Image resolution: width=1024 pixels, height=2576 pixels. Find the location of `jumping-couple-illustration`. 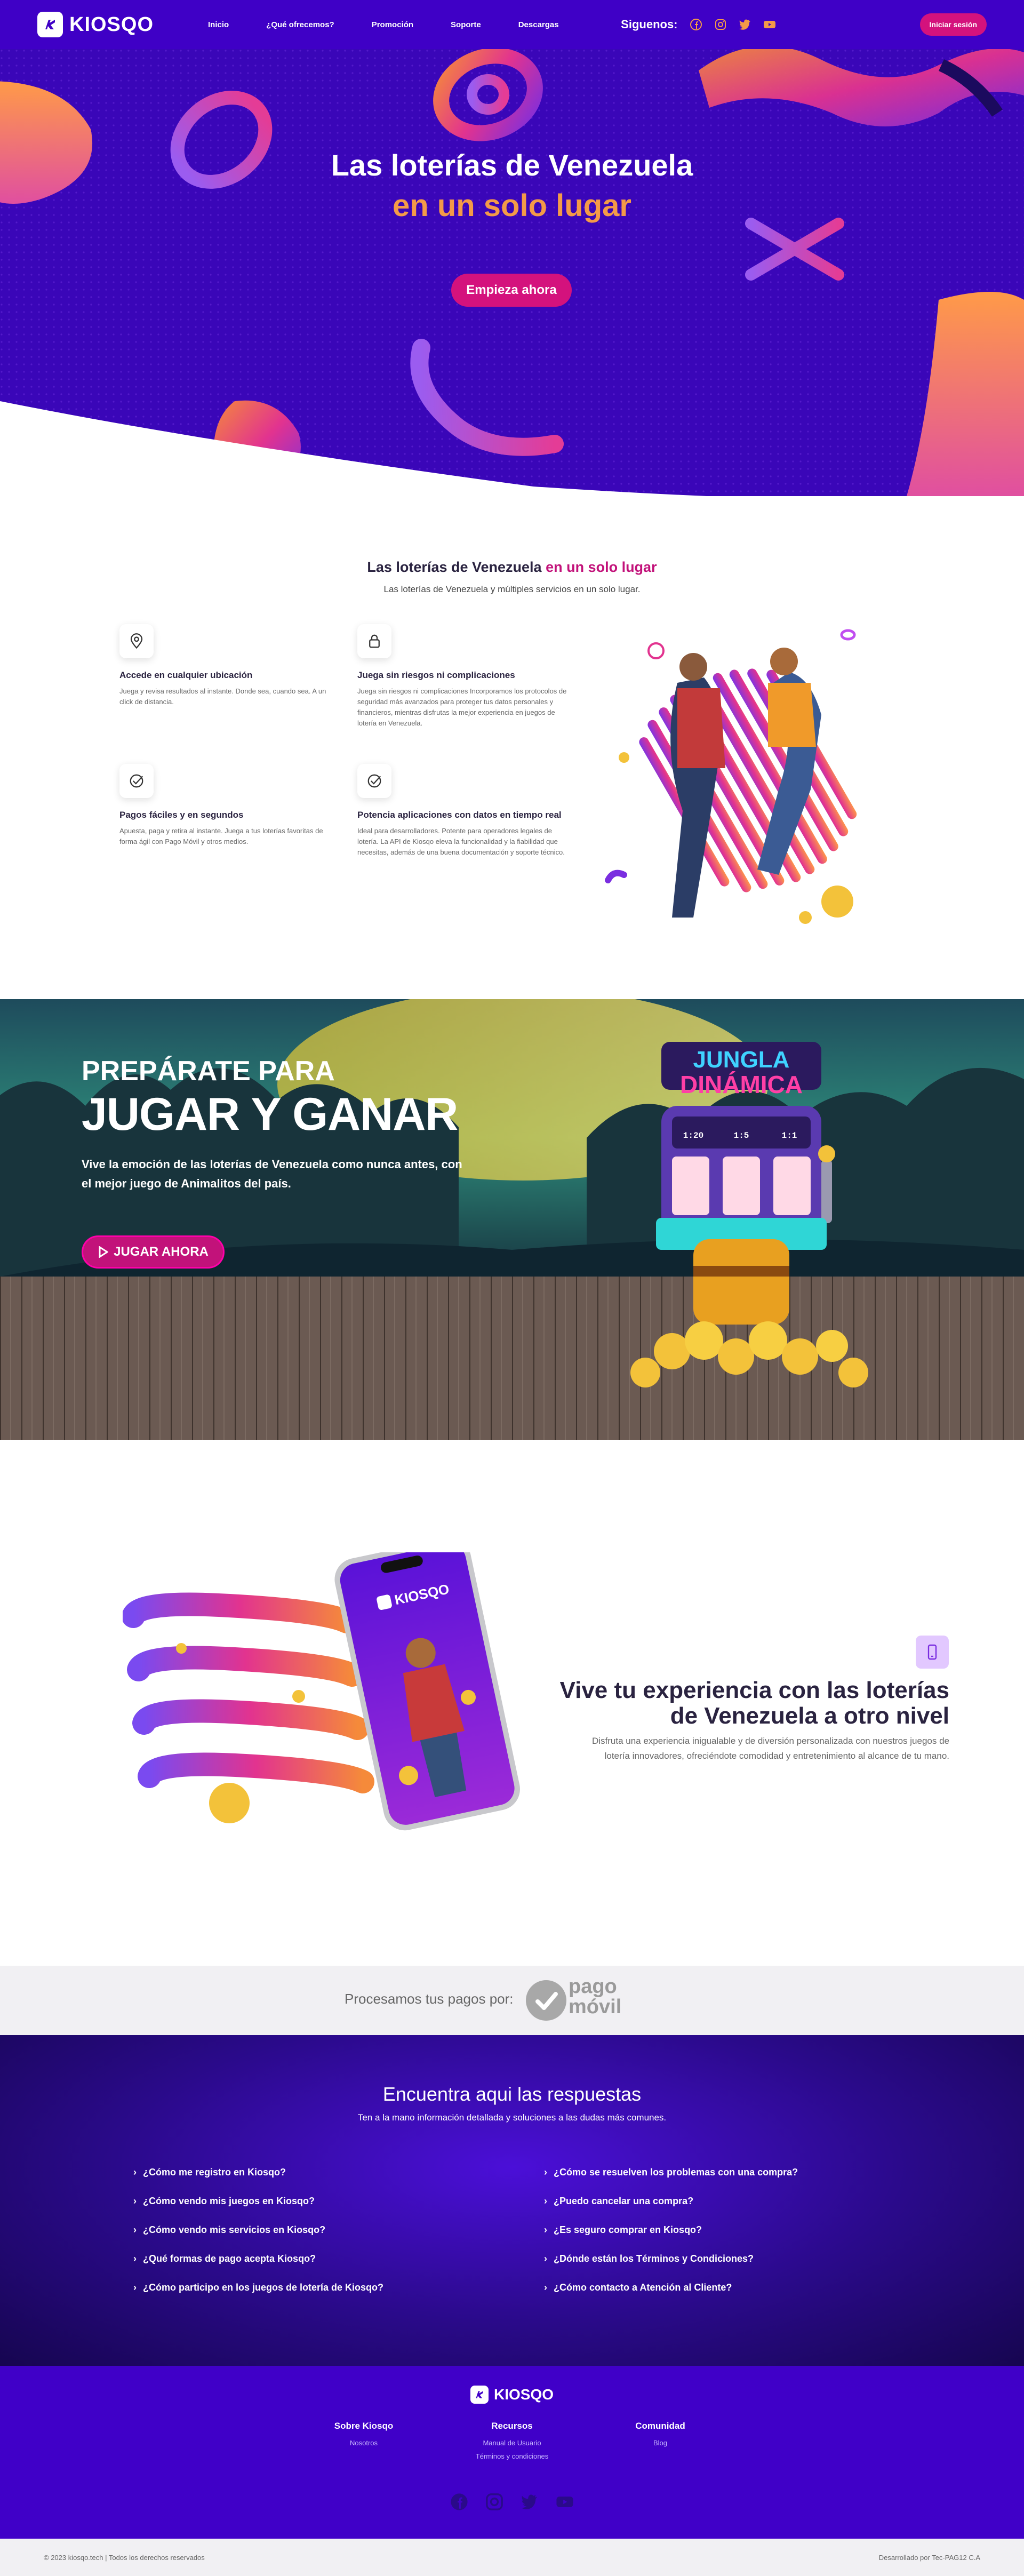

jumping-couple-illustration is located at coordinates (731, 776).